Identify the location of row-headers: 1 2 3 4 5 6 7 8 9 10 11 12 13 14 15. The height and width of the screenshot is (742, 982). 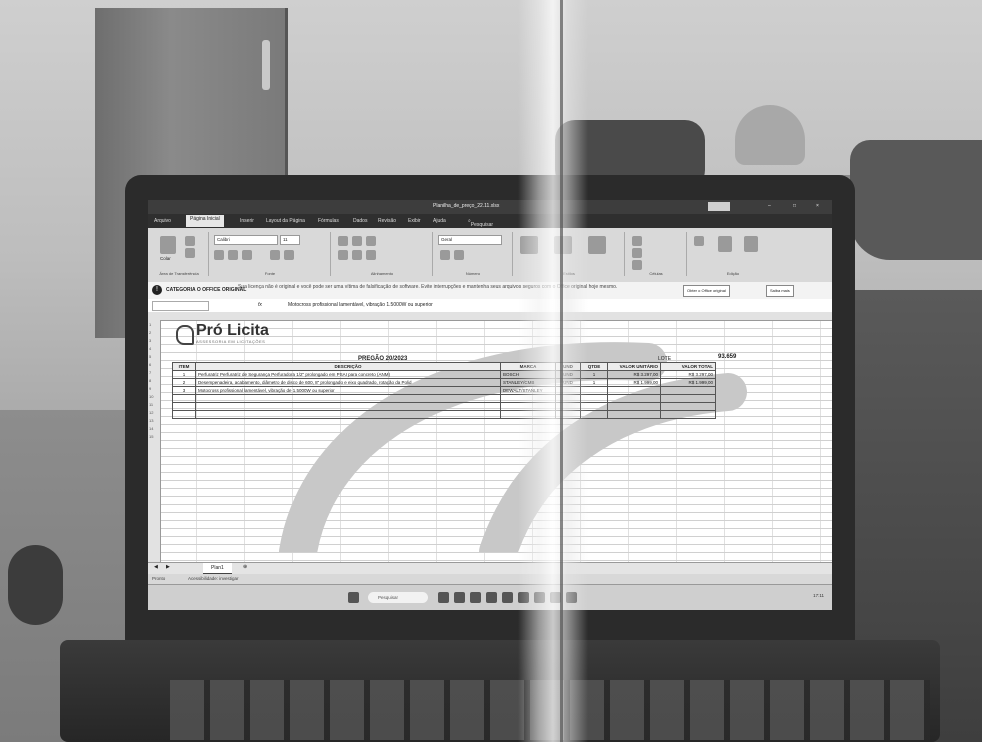
(154, 441).